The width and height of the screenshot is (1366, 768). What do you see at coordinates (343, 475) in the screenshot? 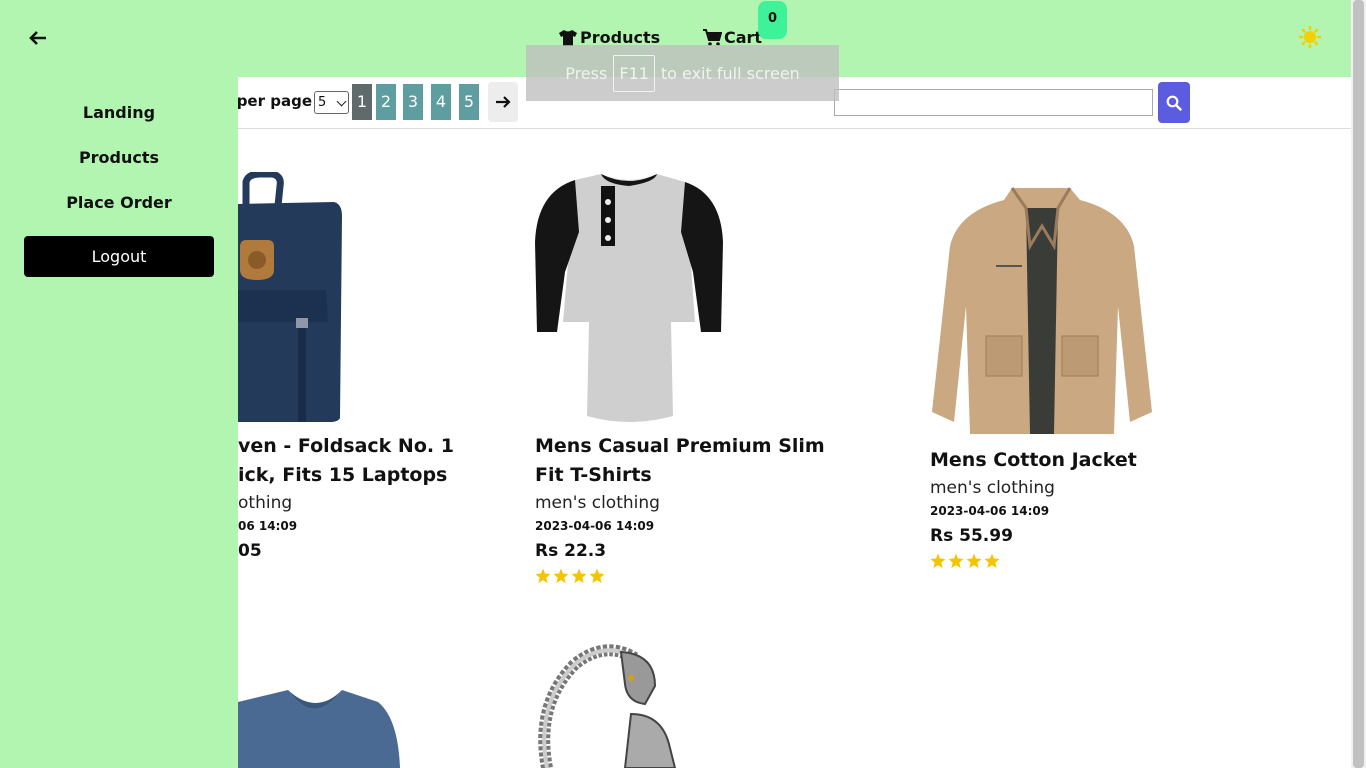
I see `product-title-line2: ick, Fits 15 Laptops` at bounding box center [343, 475].